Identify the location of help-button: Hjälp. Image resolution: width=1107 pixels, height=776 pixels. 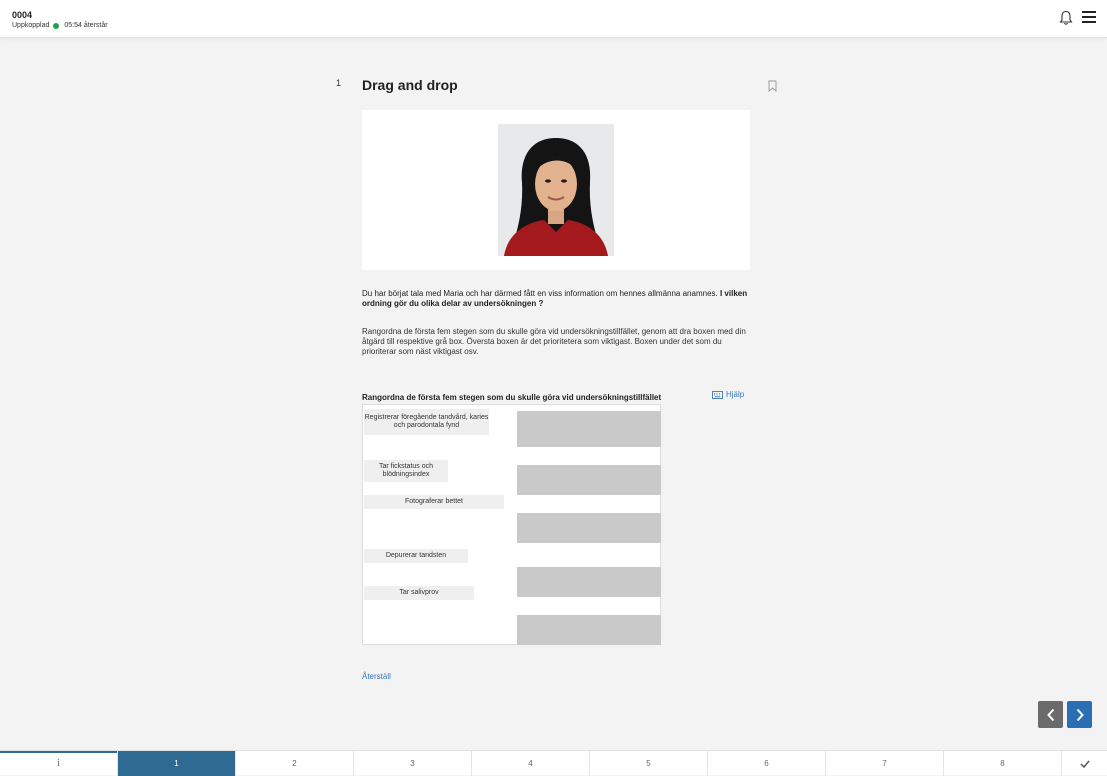
(728, 394).